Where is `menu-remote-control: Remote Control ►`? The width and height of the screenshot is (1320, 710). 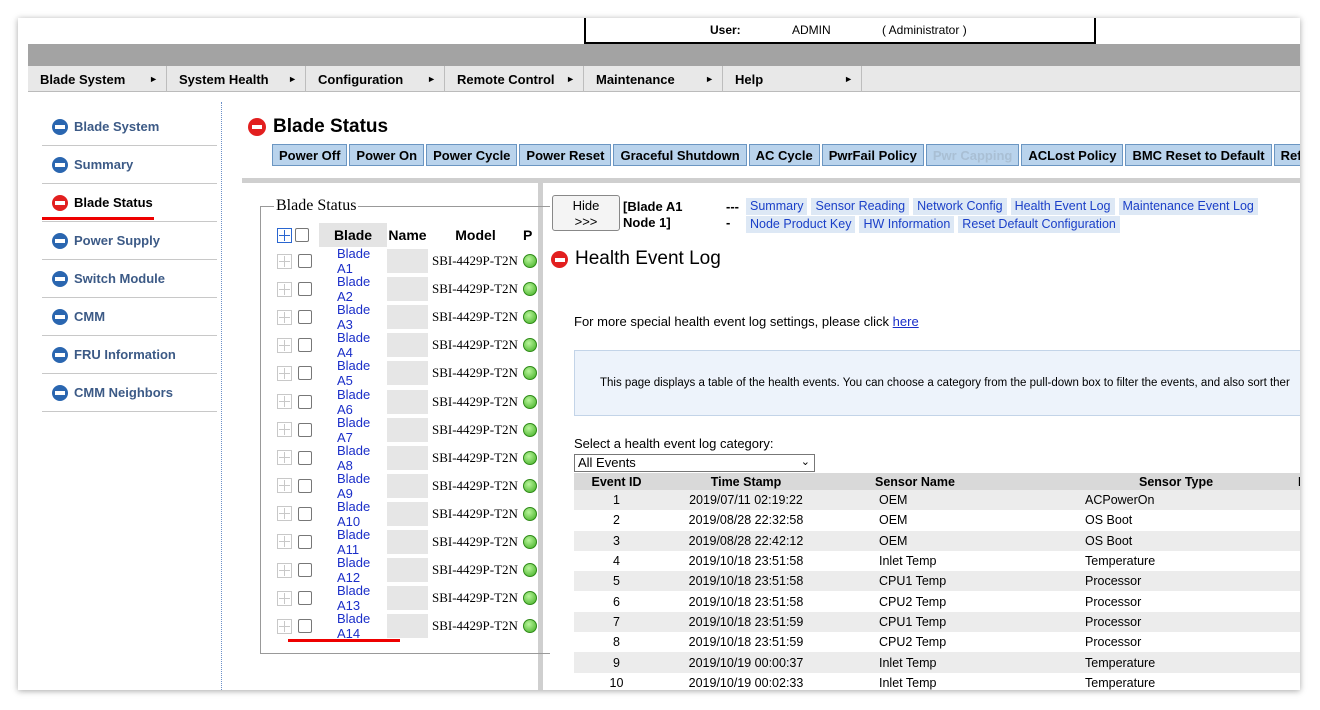 menu-remote-control: Remote Control ► is located at coordinates (514, 79).